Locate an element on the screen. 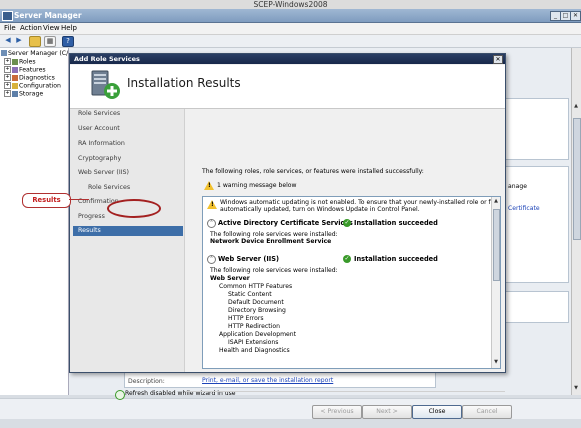 The height and width of the screenshot is (428, 581). tree-item-features: + Features is located at coordinates (25, 70).